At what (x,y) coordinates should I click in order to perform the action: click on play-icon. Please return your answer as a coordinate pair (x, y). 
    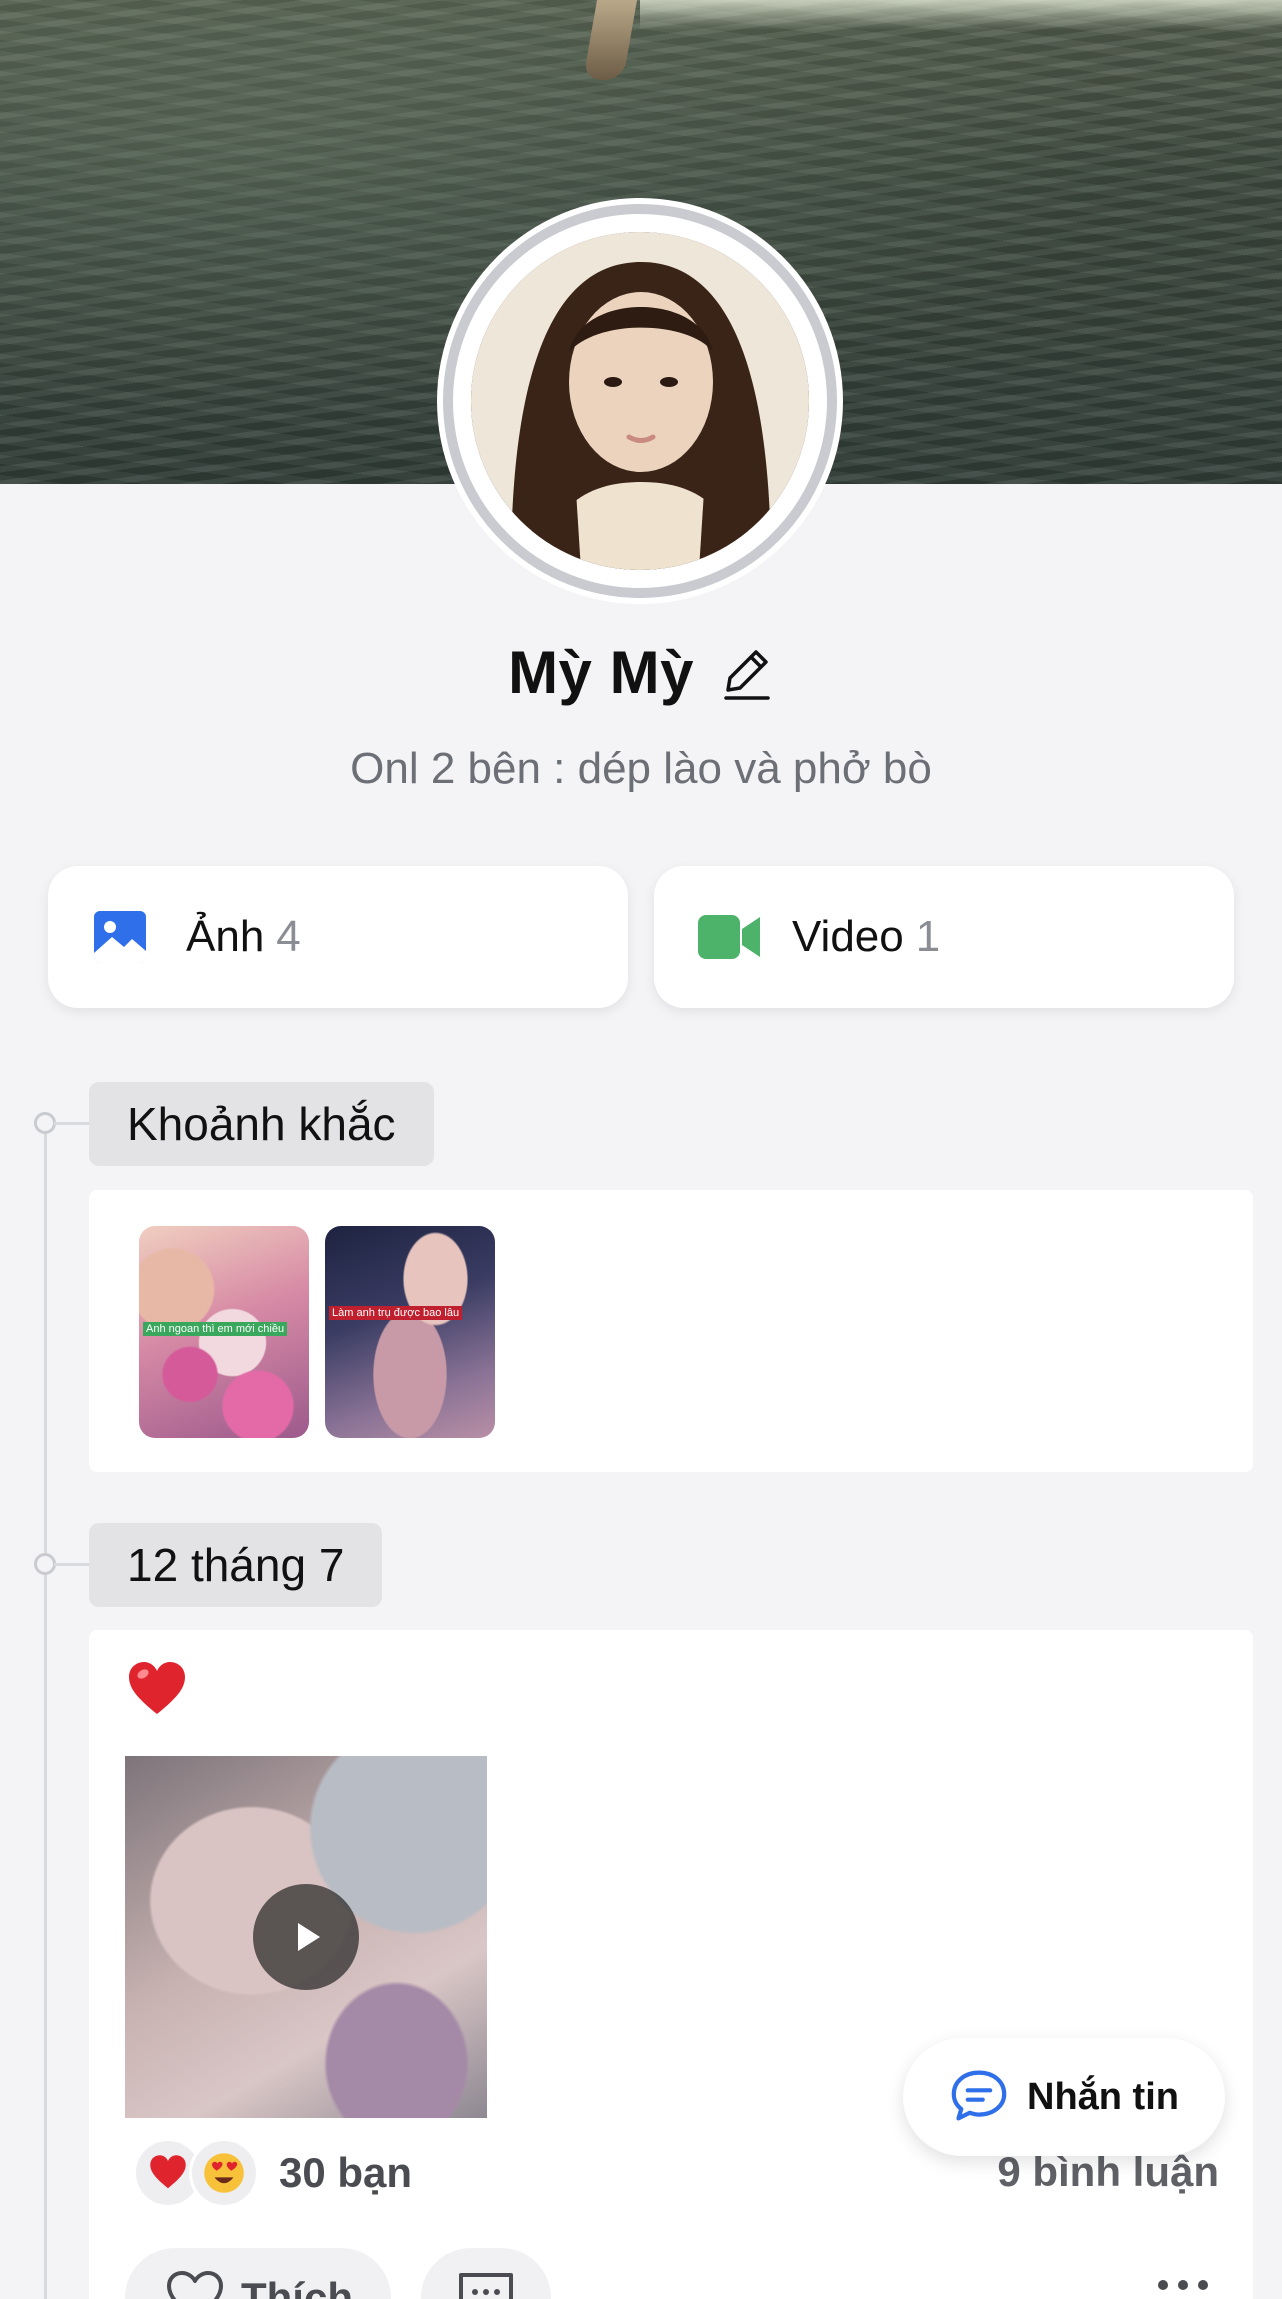
    Looking at the image, I should click on (306, 1937).